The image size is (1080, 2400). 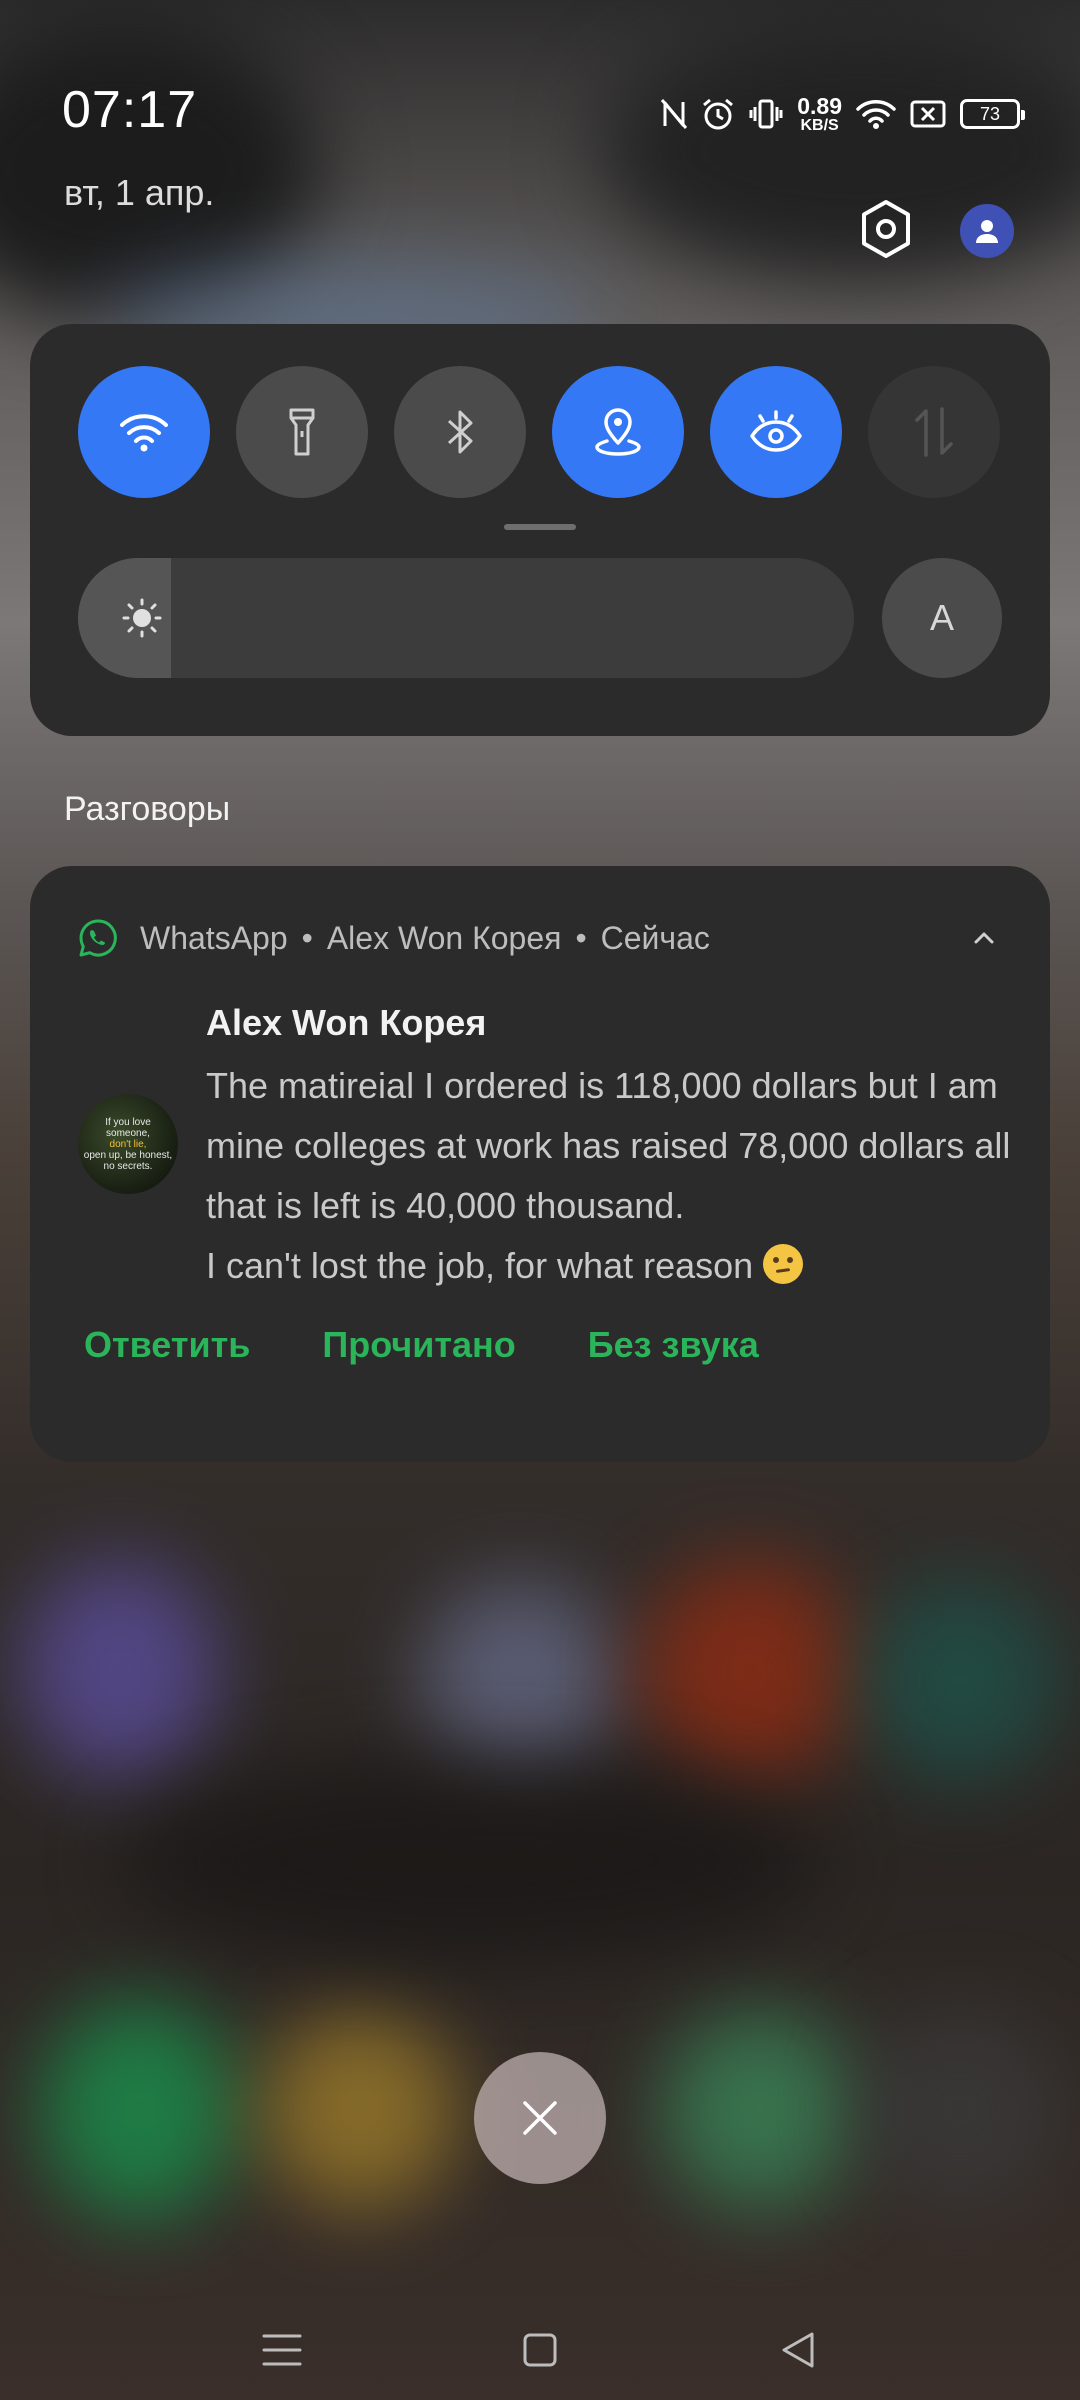 I want to click on navigation-bar, so click(x=540, y=2350).